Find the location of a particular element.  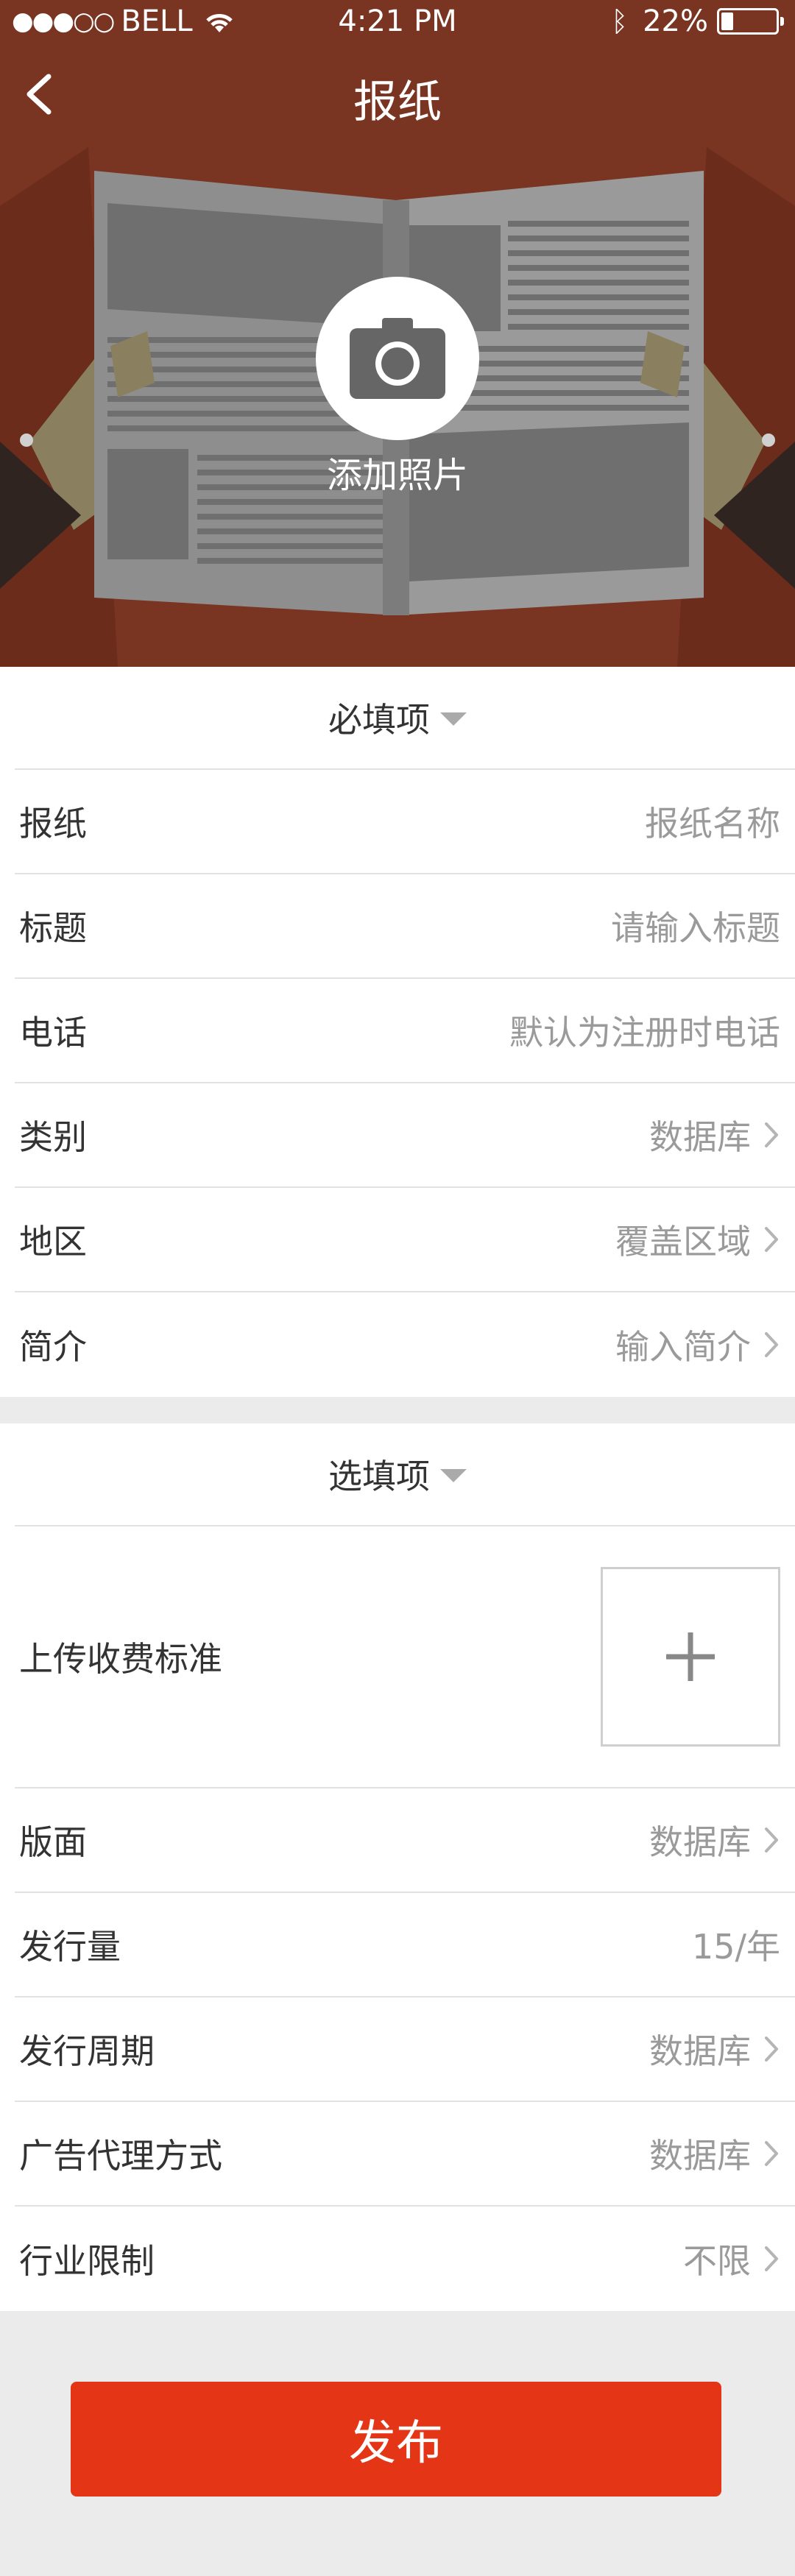

form-row-label: 发行周期 is located at coordinates (87, 2051).